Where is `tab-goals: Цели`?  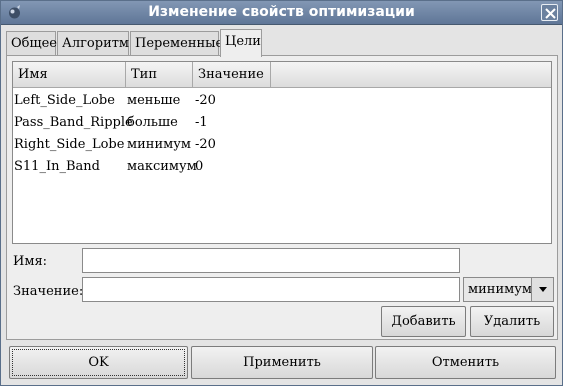 tab-goals: Цели is located at coordinates (241, 43).